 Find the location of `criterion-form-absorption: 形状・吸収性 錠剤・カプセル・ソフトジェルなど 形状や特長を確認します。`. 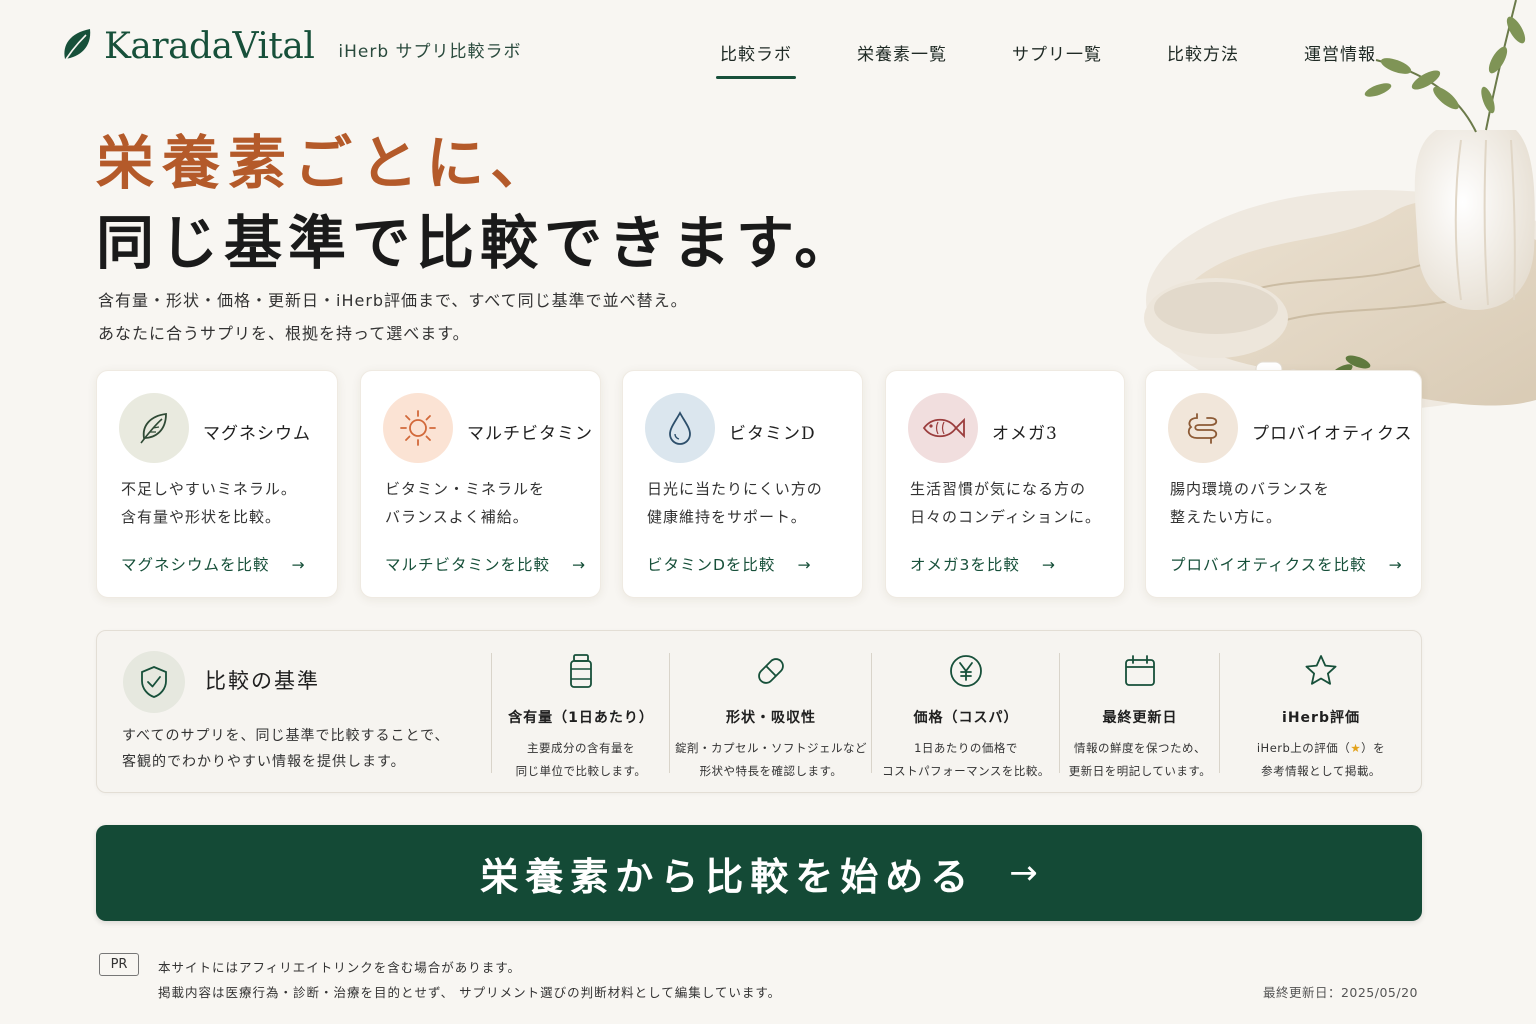

criterion-form-absorption: 形状・吸収性 錠剤・カプセル・ソフトジェルなど 形状や特長を確認します。 is located at coordinates (771, 715).